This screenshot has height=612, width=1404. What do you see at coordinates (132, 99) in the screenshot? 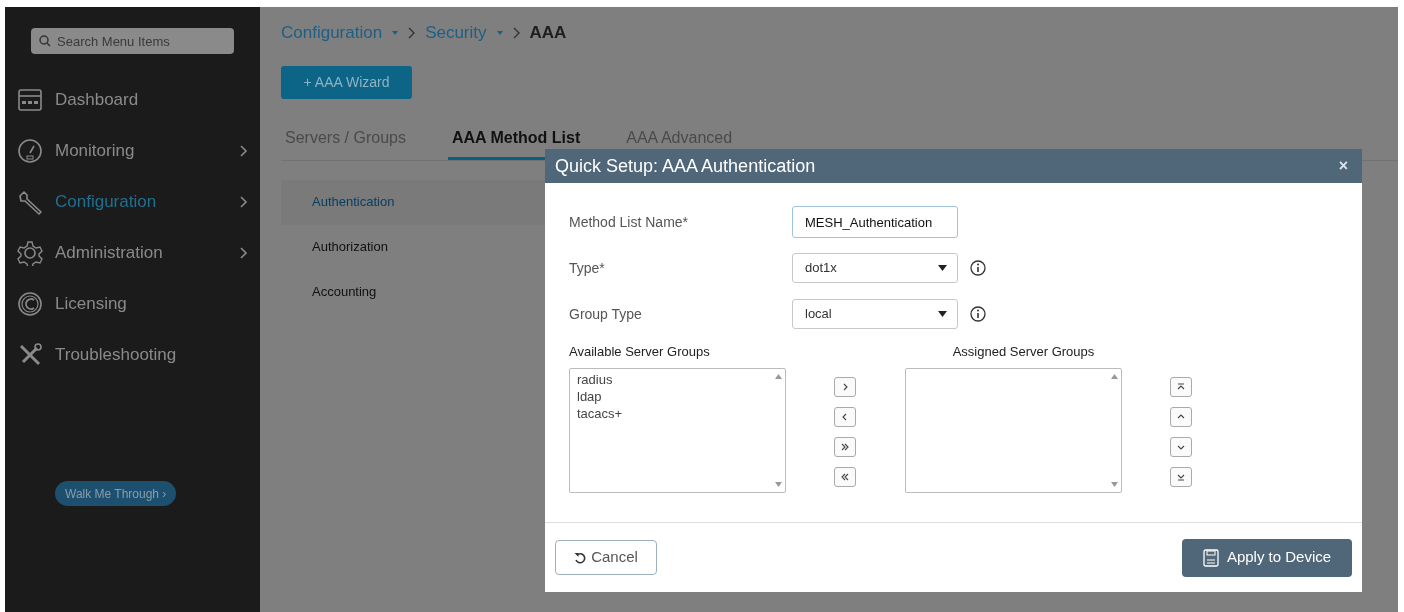
I see `sidebar-item: Dashboard` at bounding box center [132, 99].